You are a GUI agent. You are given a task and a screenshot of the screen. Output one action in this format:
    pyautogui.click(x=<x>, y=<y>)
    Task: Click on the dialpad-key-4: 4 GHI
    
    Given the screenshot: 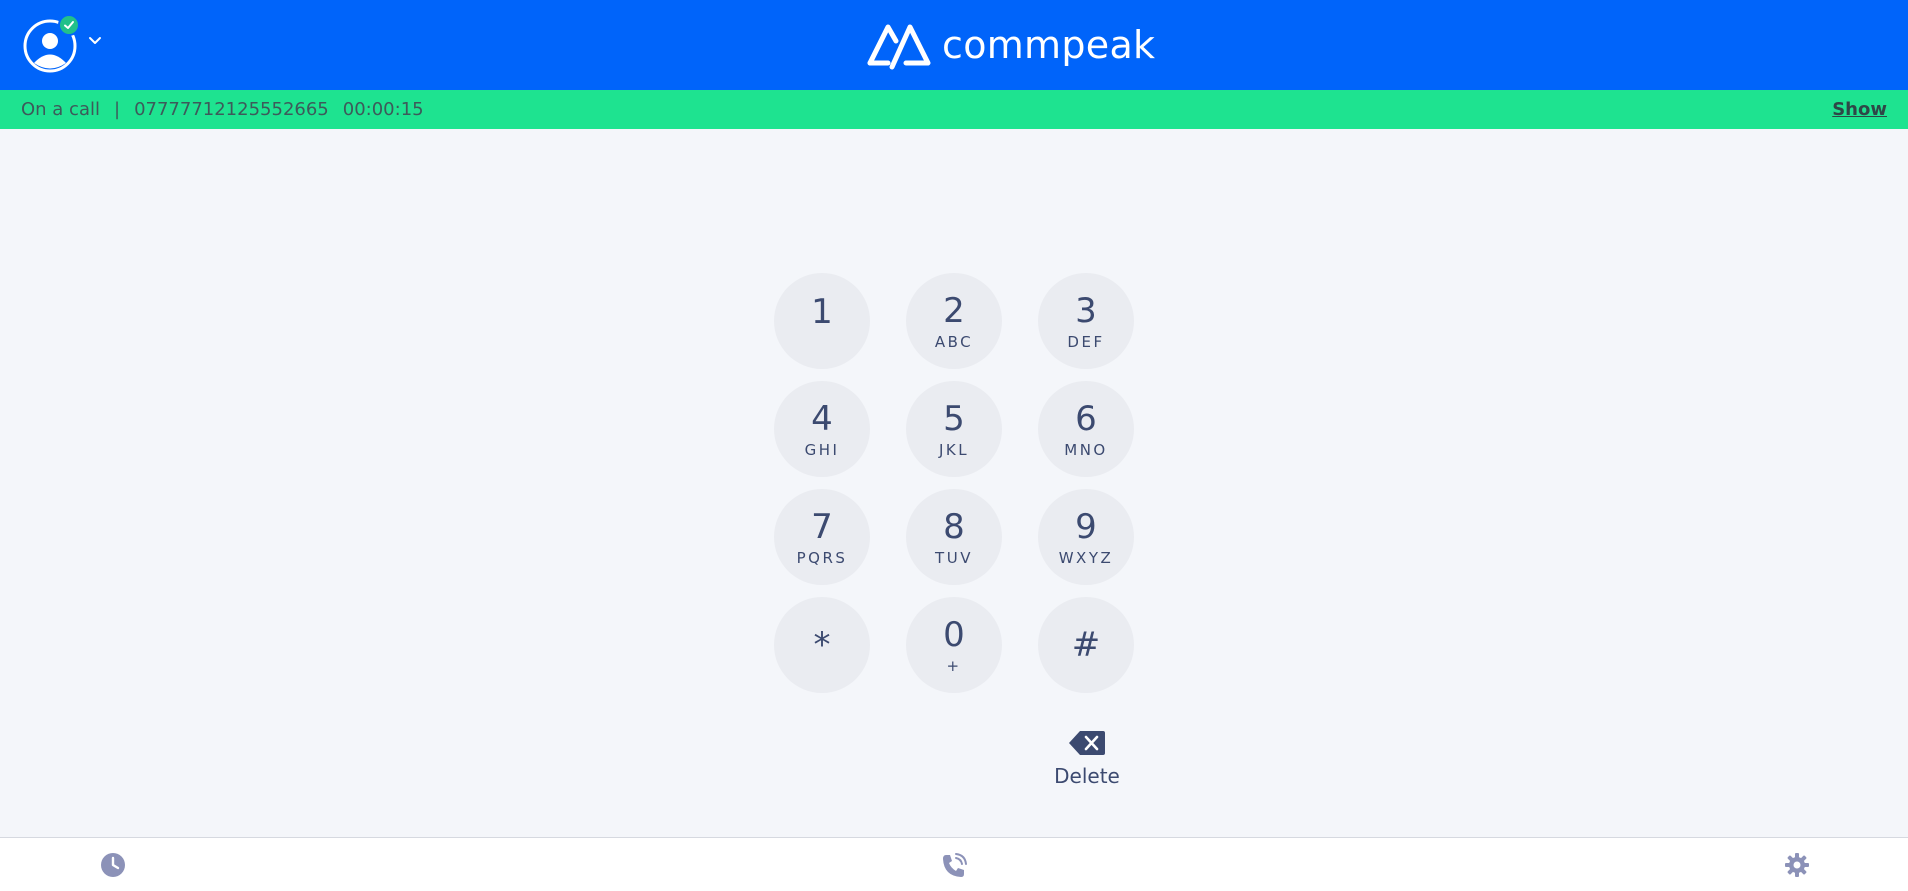 What is the action you would take?
    pyautogui.click(x=822, y=429)
    